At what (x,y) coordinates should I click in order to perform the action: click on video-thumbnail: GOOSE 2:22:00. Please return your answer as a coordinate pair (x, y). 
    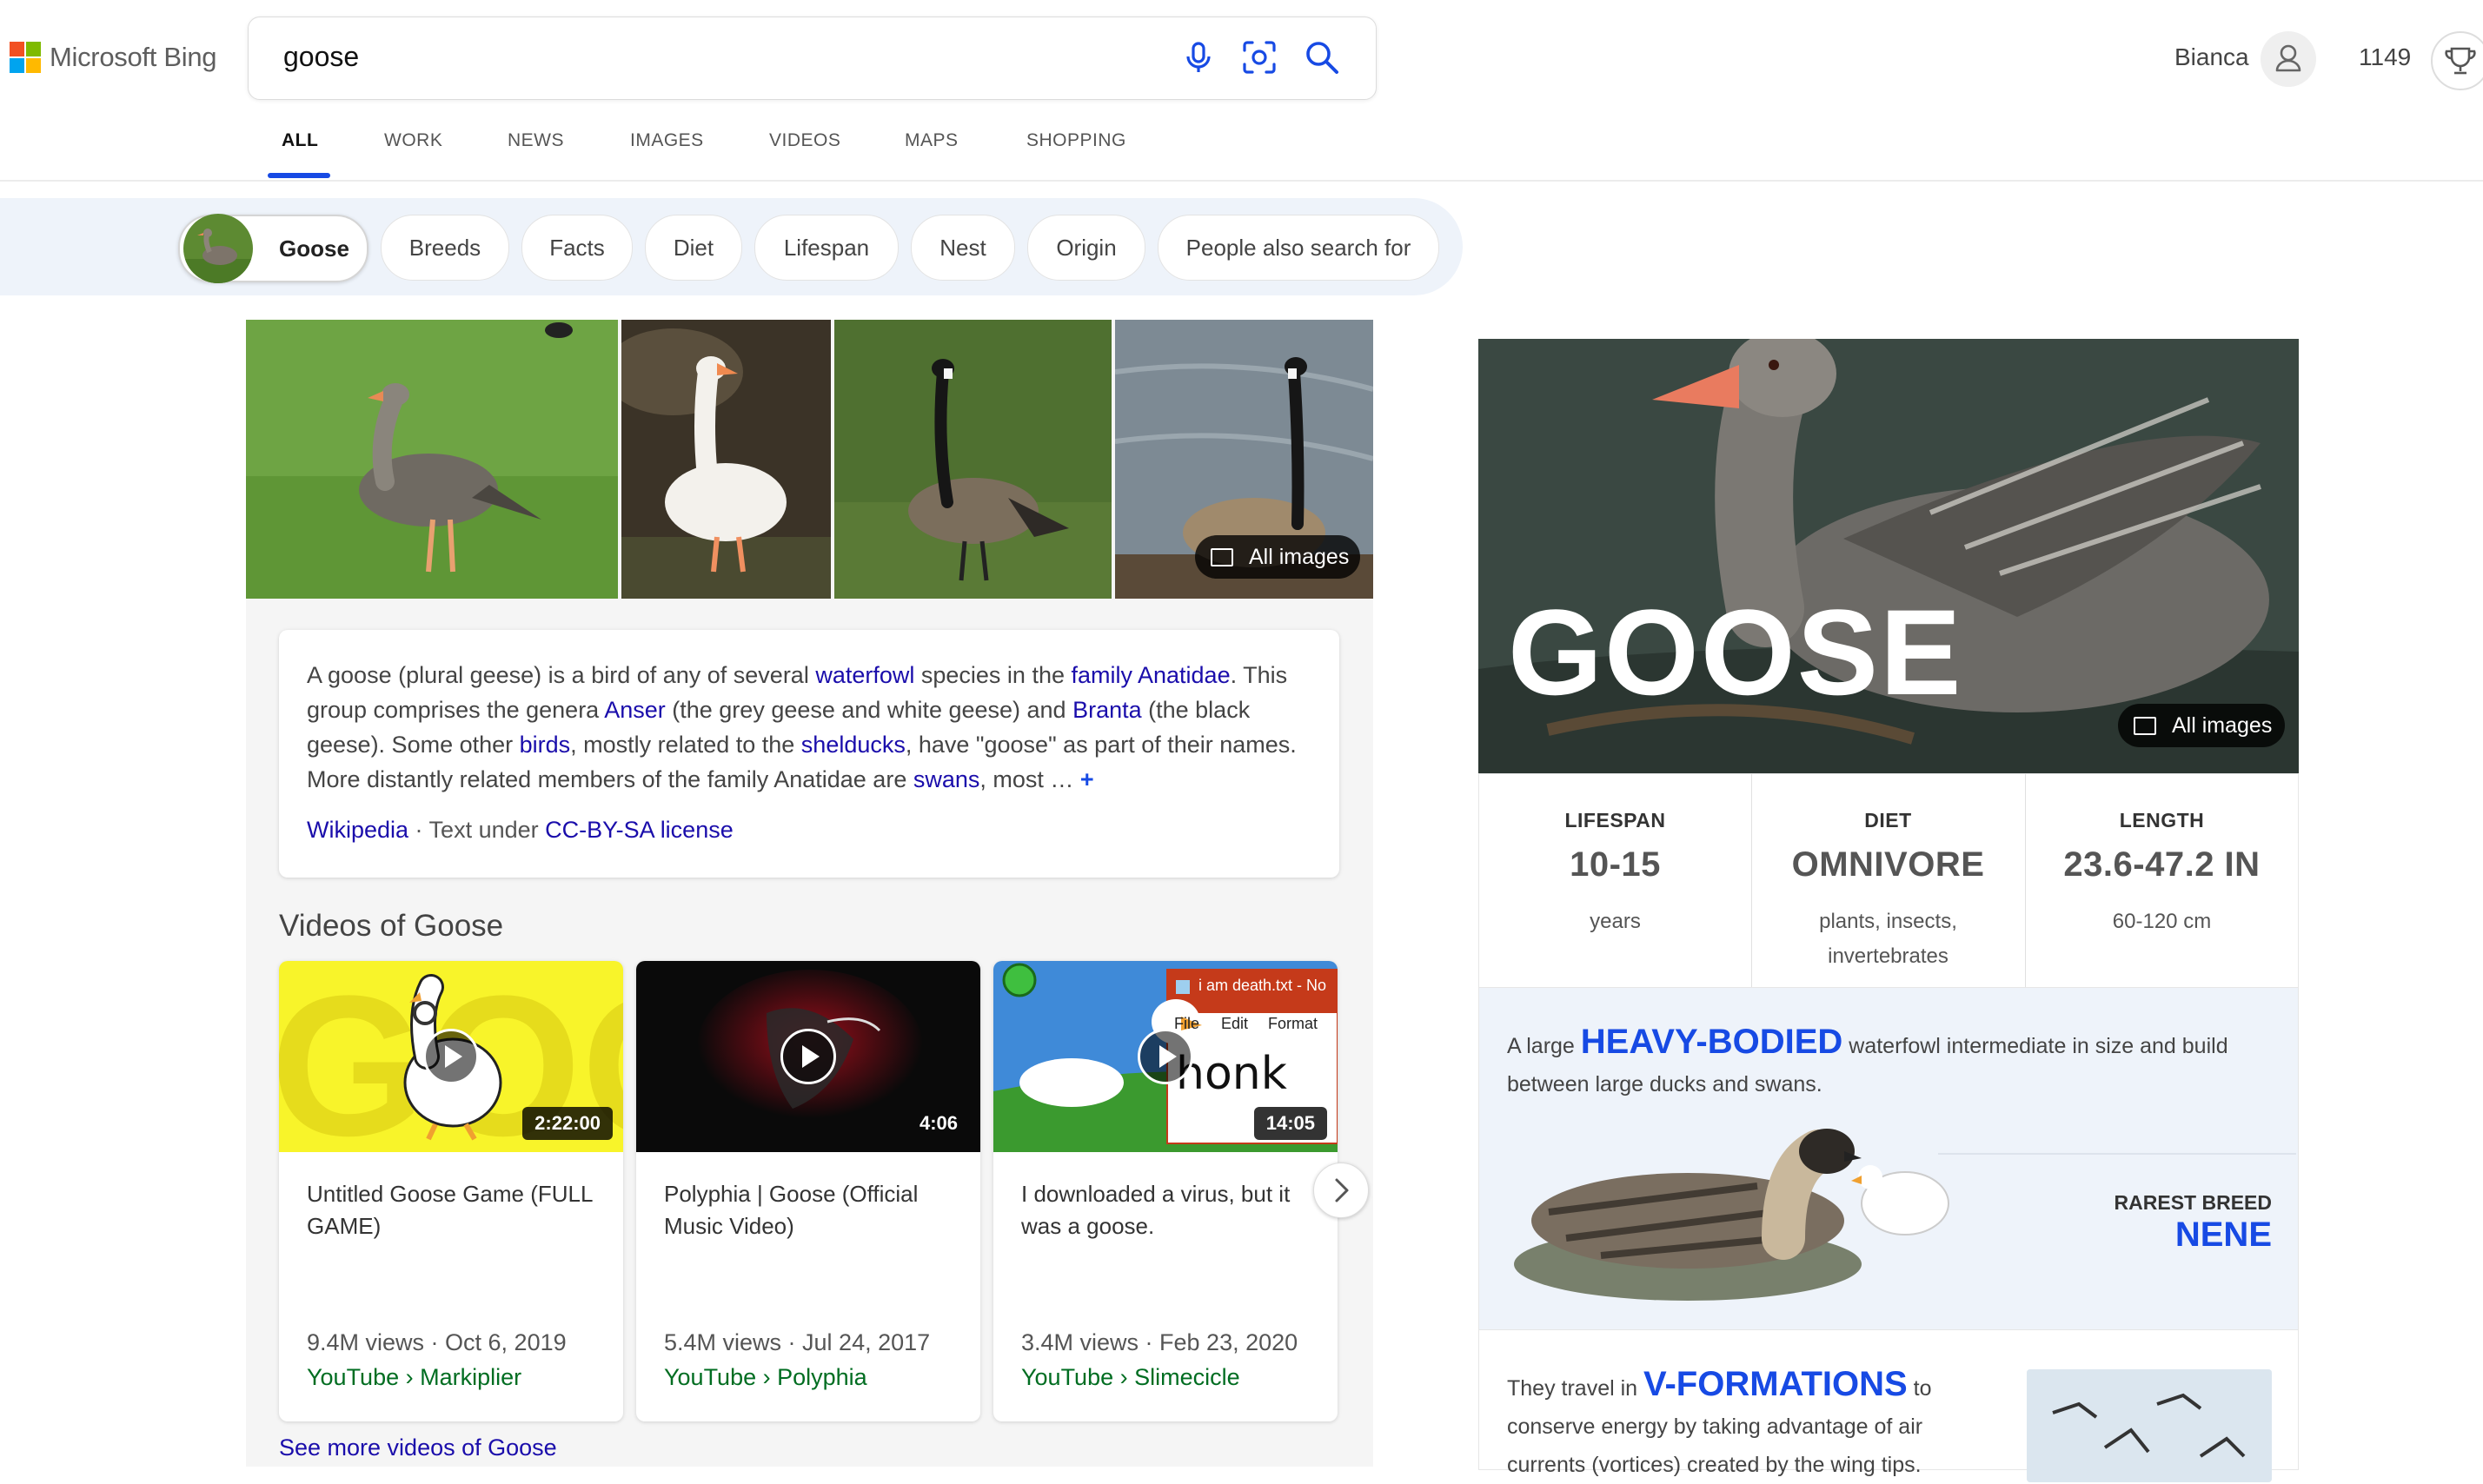
    Looking at the image, I should click on (451, 1056).